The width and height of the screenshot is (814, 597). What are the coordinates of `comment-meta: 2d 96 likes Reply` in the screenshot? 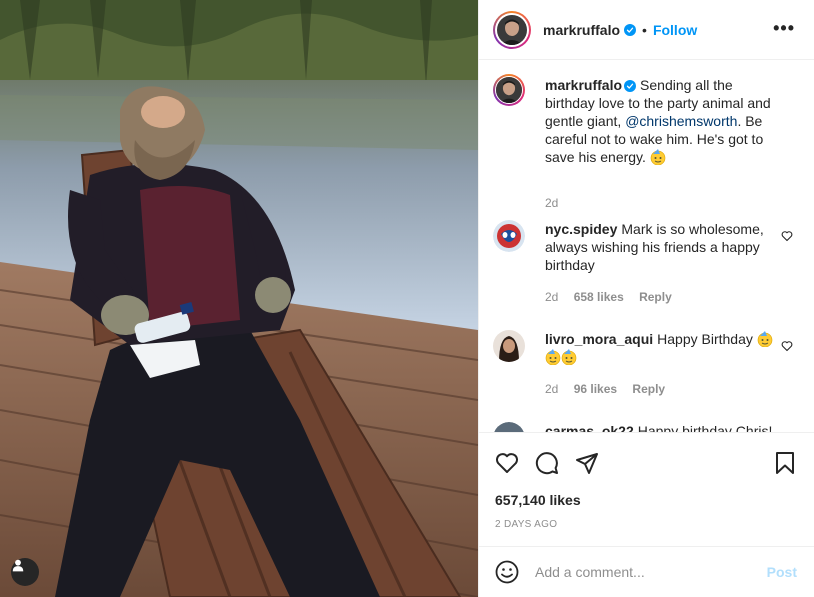 It's located at (611, 389).